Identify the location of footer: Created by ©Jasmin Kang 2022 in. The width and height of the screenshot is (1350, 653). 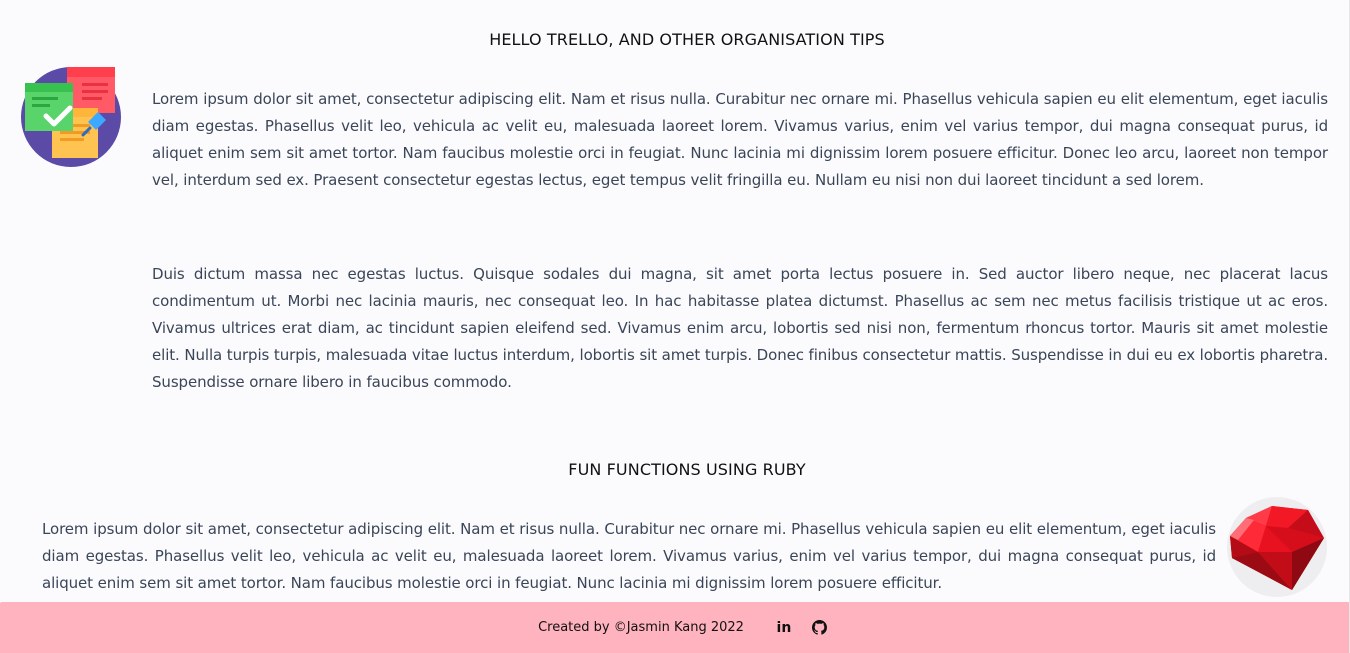
(675, 627).